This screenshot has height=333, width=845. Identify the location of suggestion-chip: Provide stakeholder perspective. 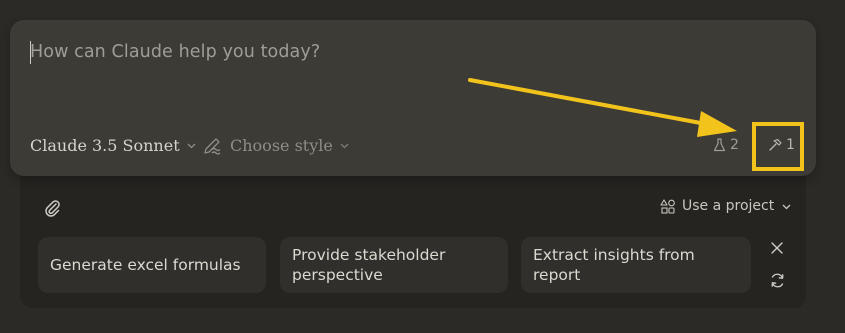
(394, 265).